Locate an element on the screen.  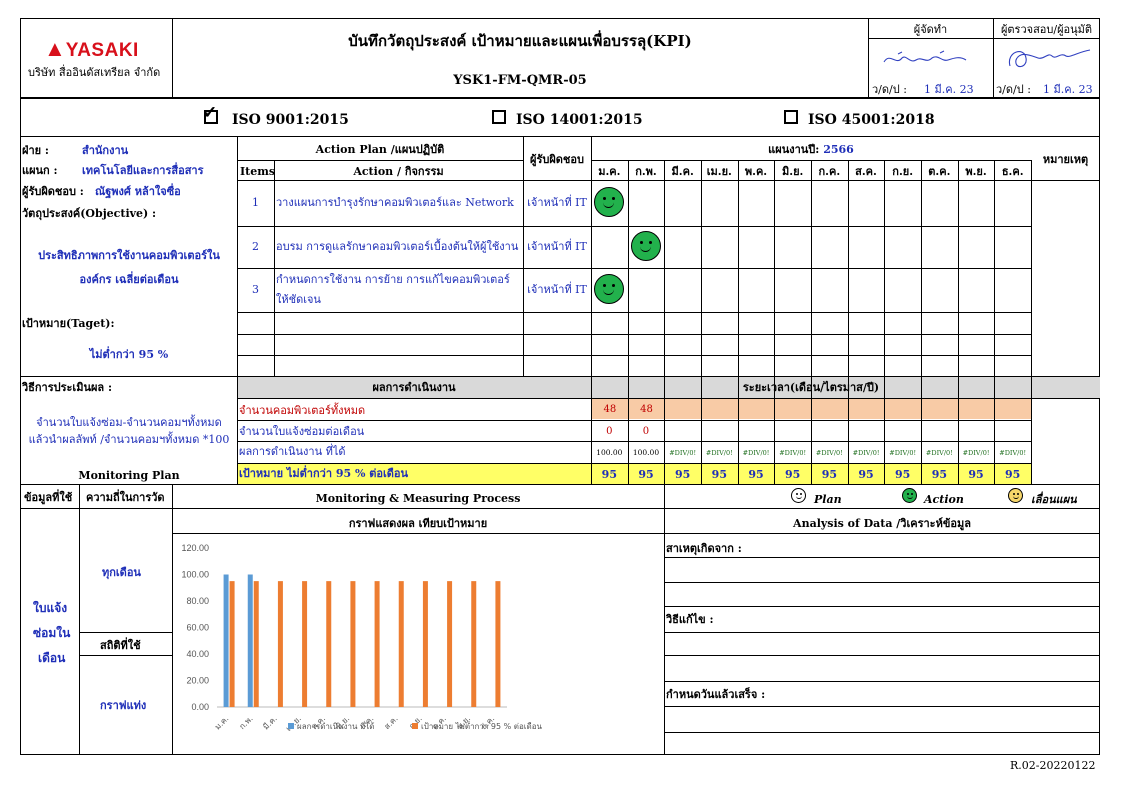
reviewer-date: 1 มี.ค. 23 is located at coordinates (1068, 89).